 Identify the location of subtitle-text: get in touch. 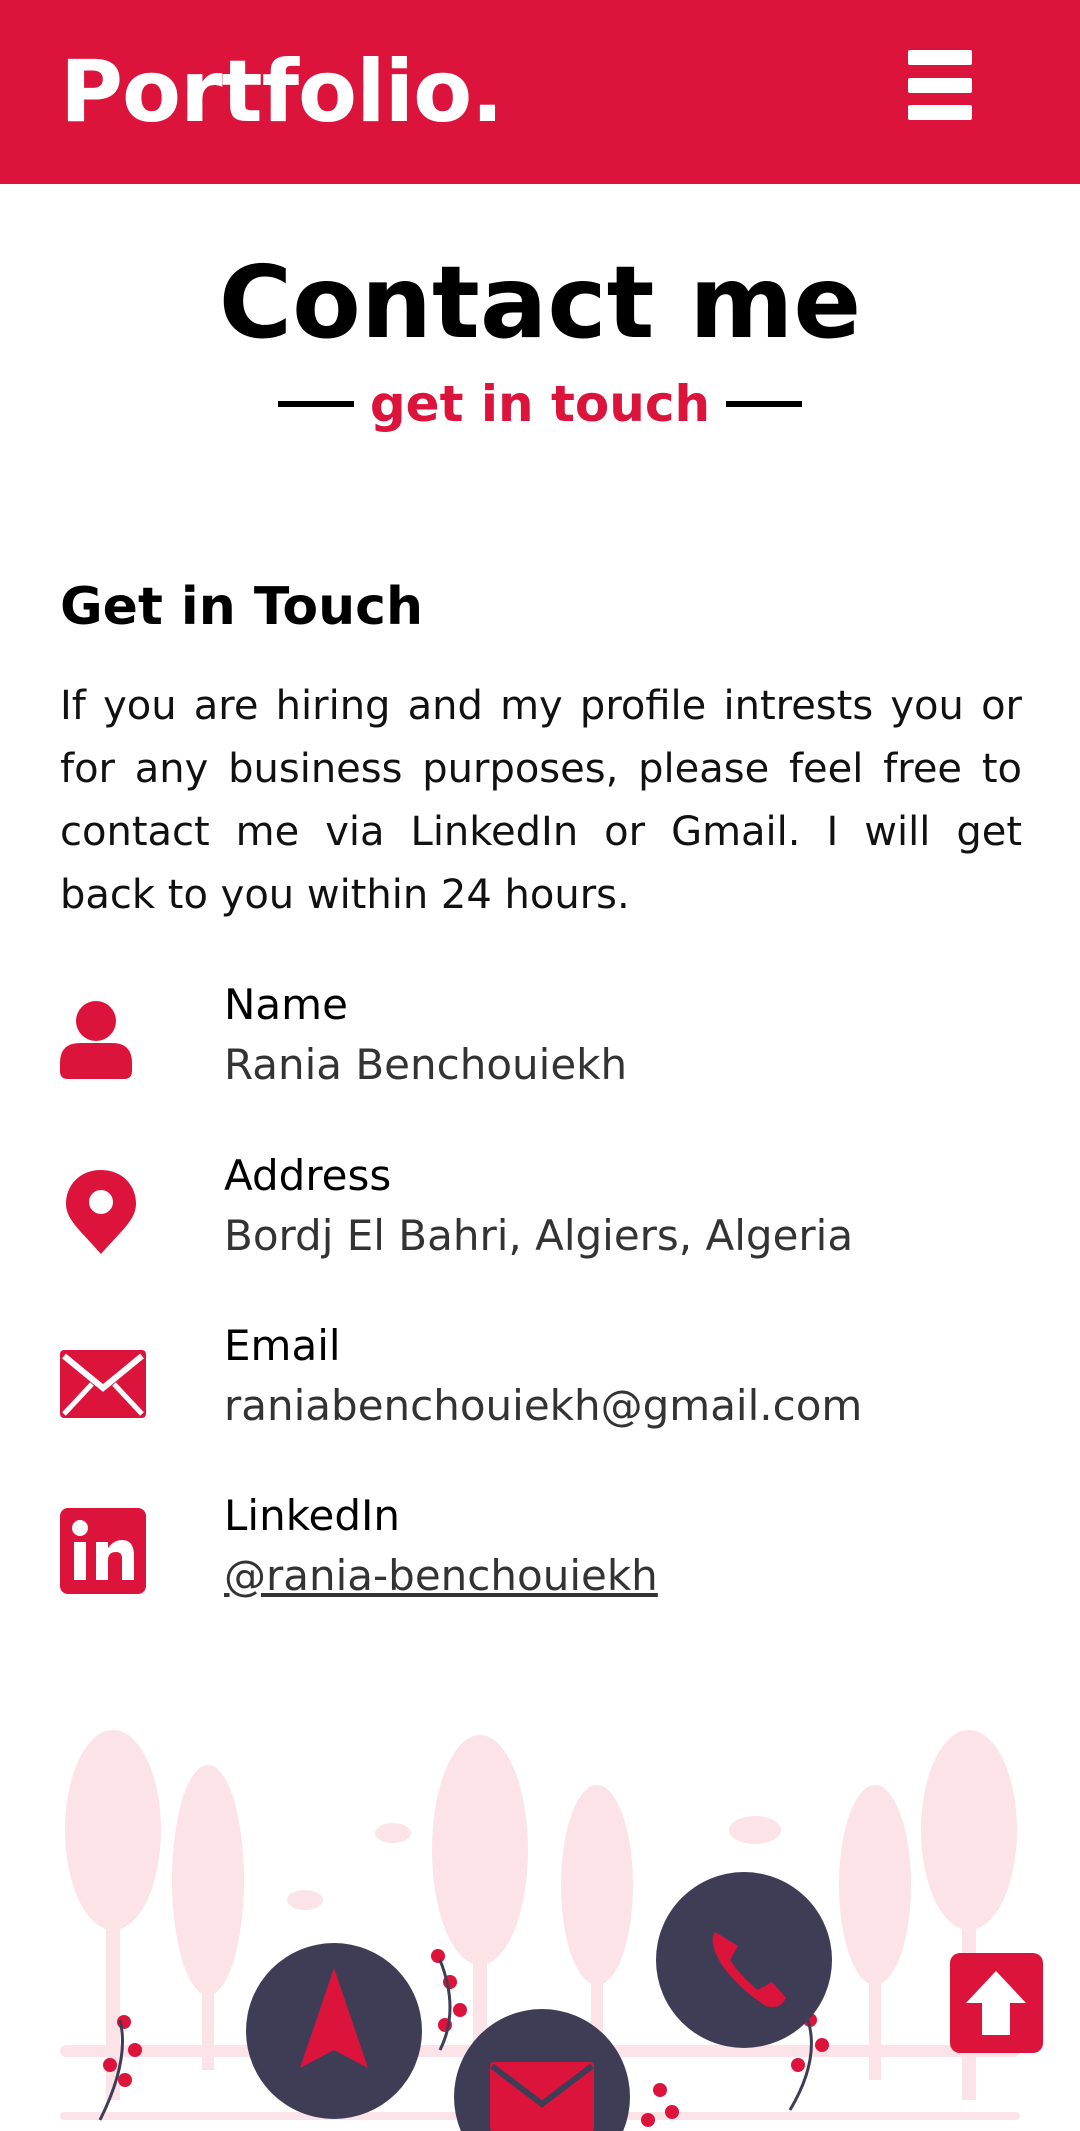
(540, 404).